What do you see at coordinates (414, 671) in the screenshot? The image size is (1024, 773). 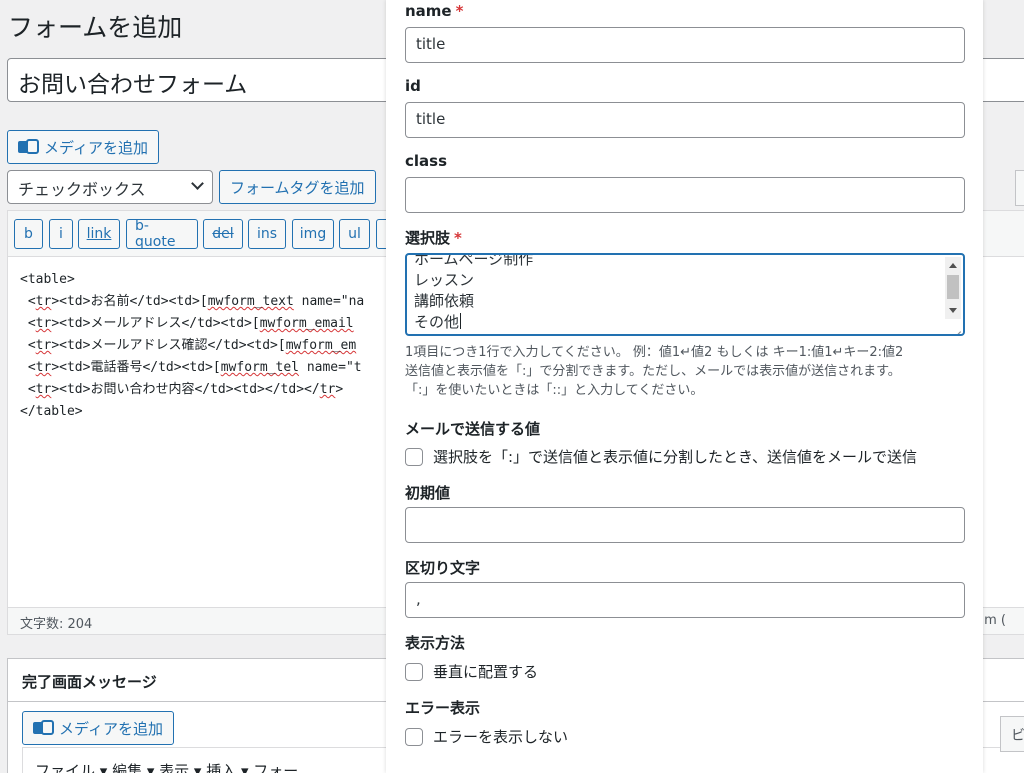 I see `vertical-checkbox` at bounding box center [414, 671].